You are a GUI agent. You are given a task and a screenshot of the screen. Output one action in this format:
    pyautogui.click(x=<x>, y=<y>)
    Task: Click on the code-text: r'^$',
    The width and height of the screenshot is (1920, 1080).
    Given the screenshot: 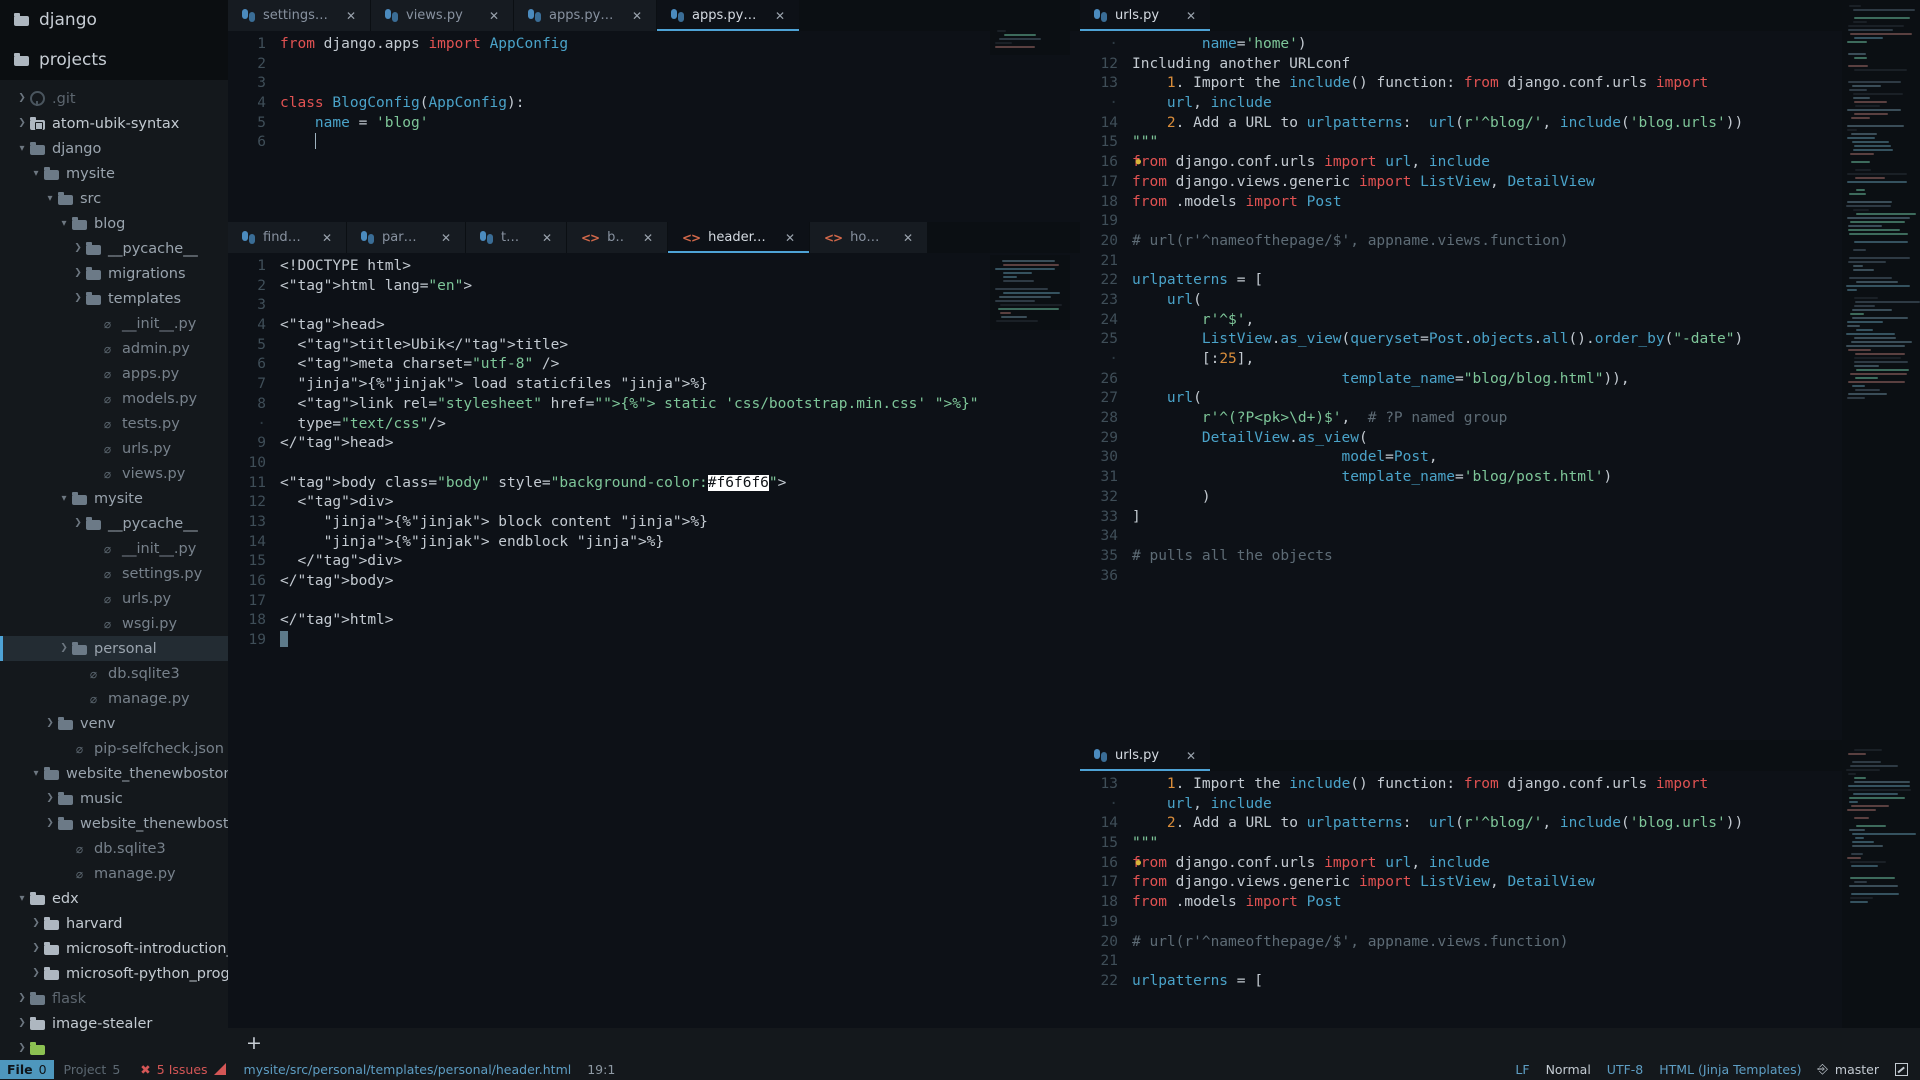 What is the action you would take?
    pyautogui.click(x=1526, y=321)
    